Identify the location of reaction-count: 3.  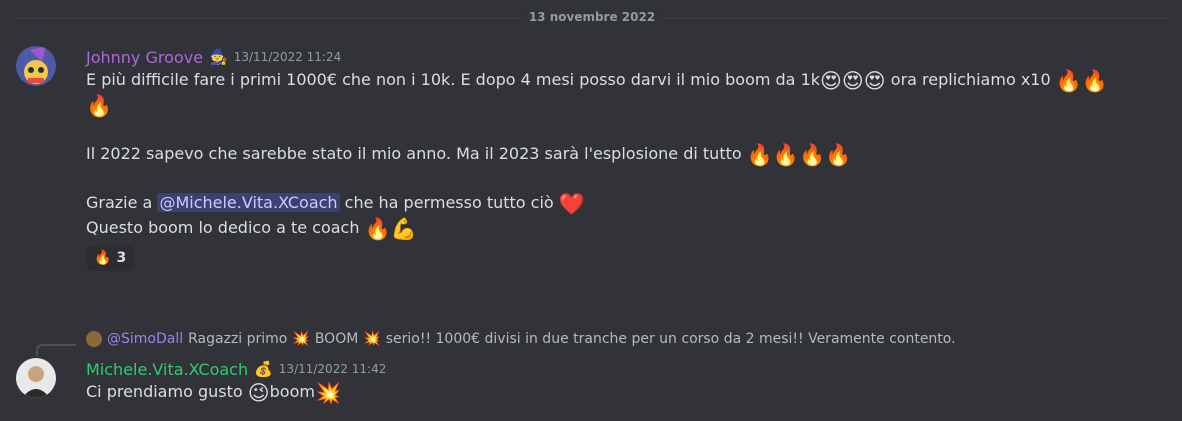
(121, 258).